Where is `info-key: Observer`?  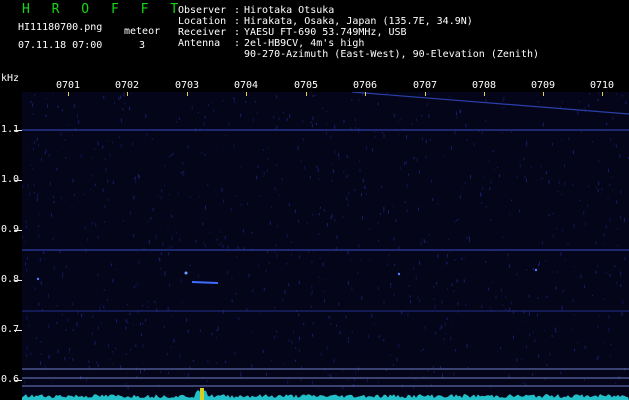
info-key: Observer is located at coordinates (202, 10).